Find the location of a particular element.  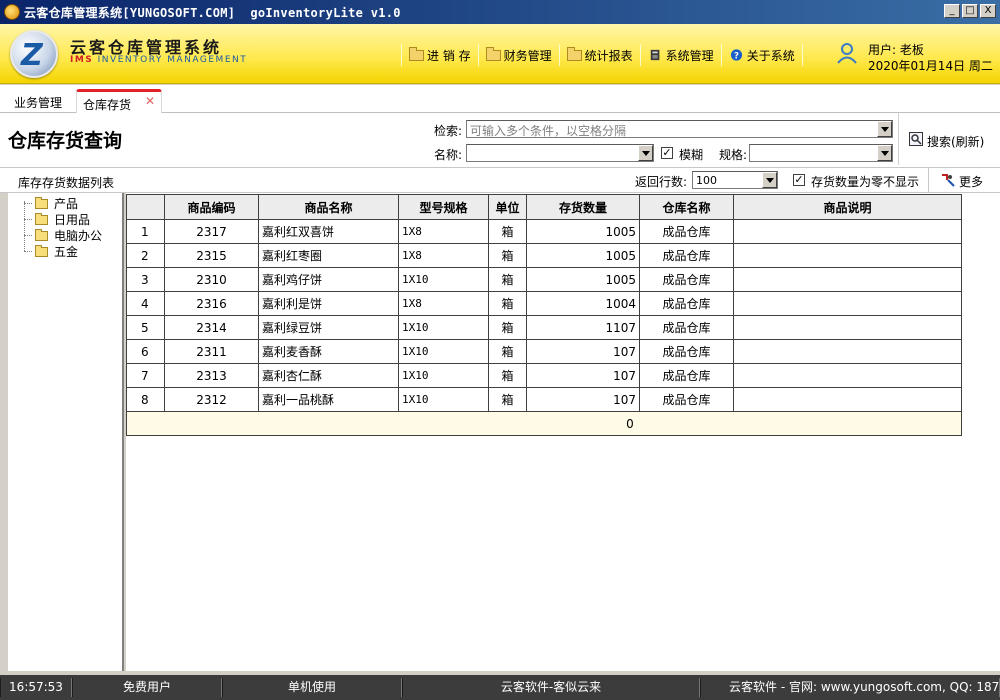

table-cell: 4 is located at coordinates (145, 303).